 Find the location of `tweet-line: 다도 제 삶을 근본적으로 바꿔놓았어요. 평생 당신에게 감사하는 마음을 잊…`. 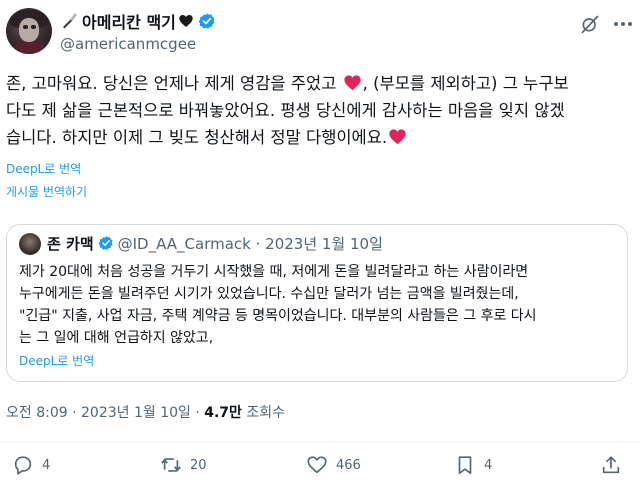

tweet-line: 다도 제 삶을 근본적으로 바꿔놓았어요. 평생 당신에게 감사하는 마음을 잊… is located at coordinates (316, 110).